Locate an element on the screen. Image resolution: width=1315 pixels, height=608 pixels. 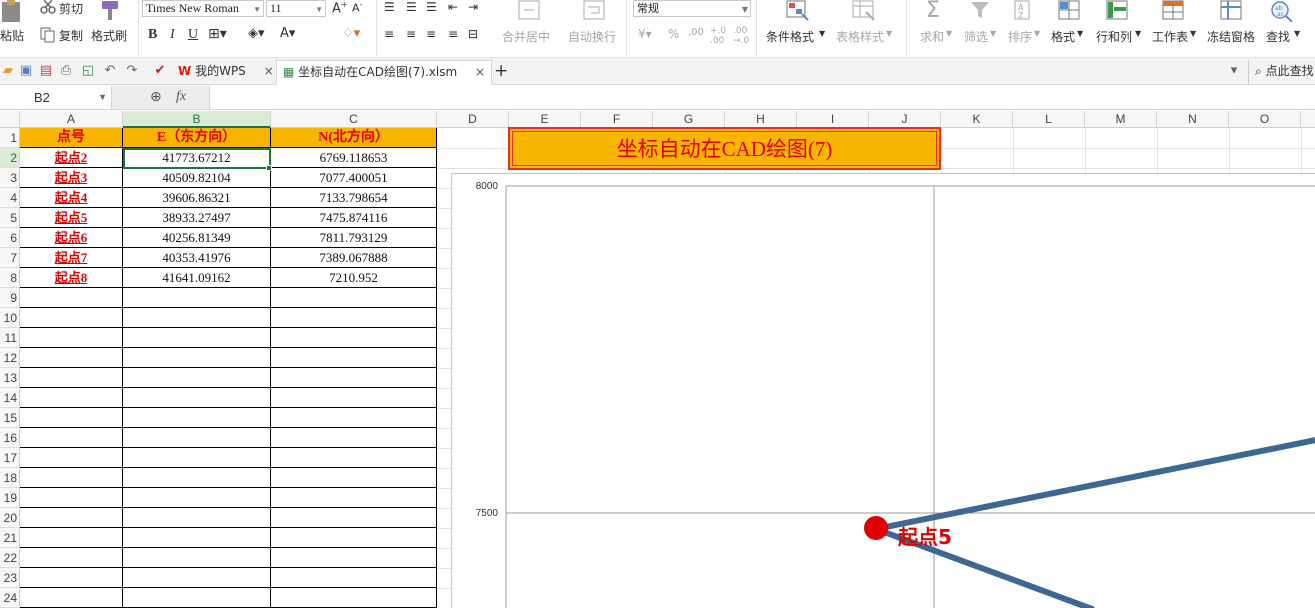
indent-icon: ⇤ is located at coordinates (453, 7).